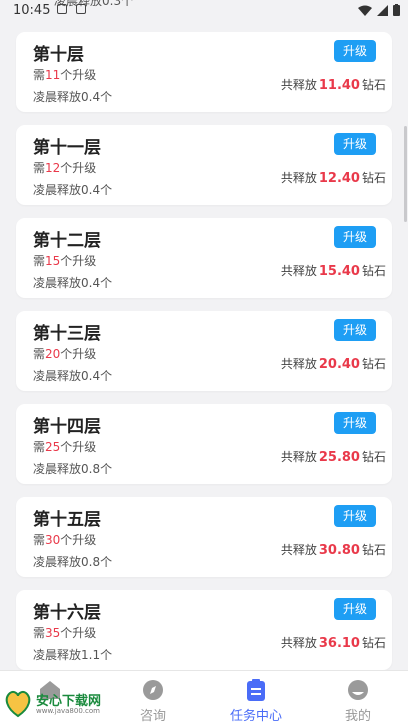  Describe the element at coordinates (67, 613) in the screenshot. I see `level-title: 第十六层` at that location.